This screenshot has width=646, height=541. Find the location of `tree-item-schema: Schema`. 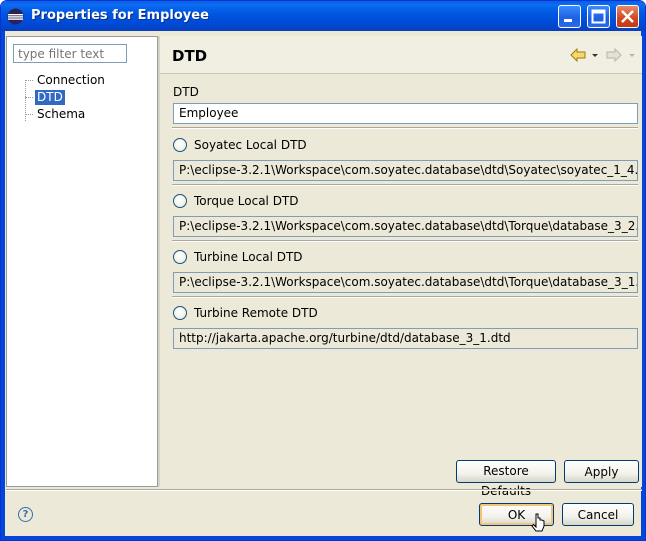

tree-item-schema: Schema is located at coordinates (61, 114).